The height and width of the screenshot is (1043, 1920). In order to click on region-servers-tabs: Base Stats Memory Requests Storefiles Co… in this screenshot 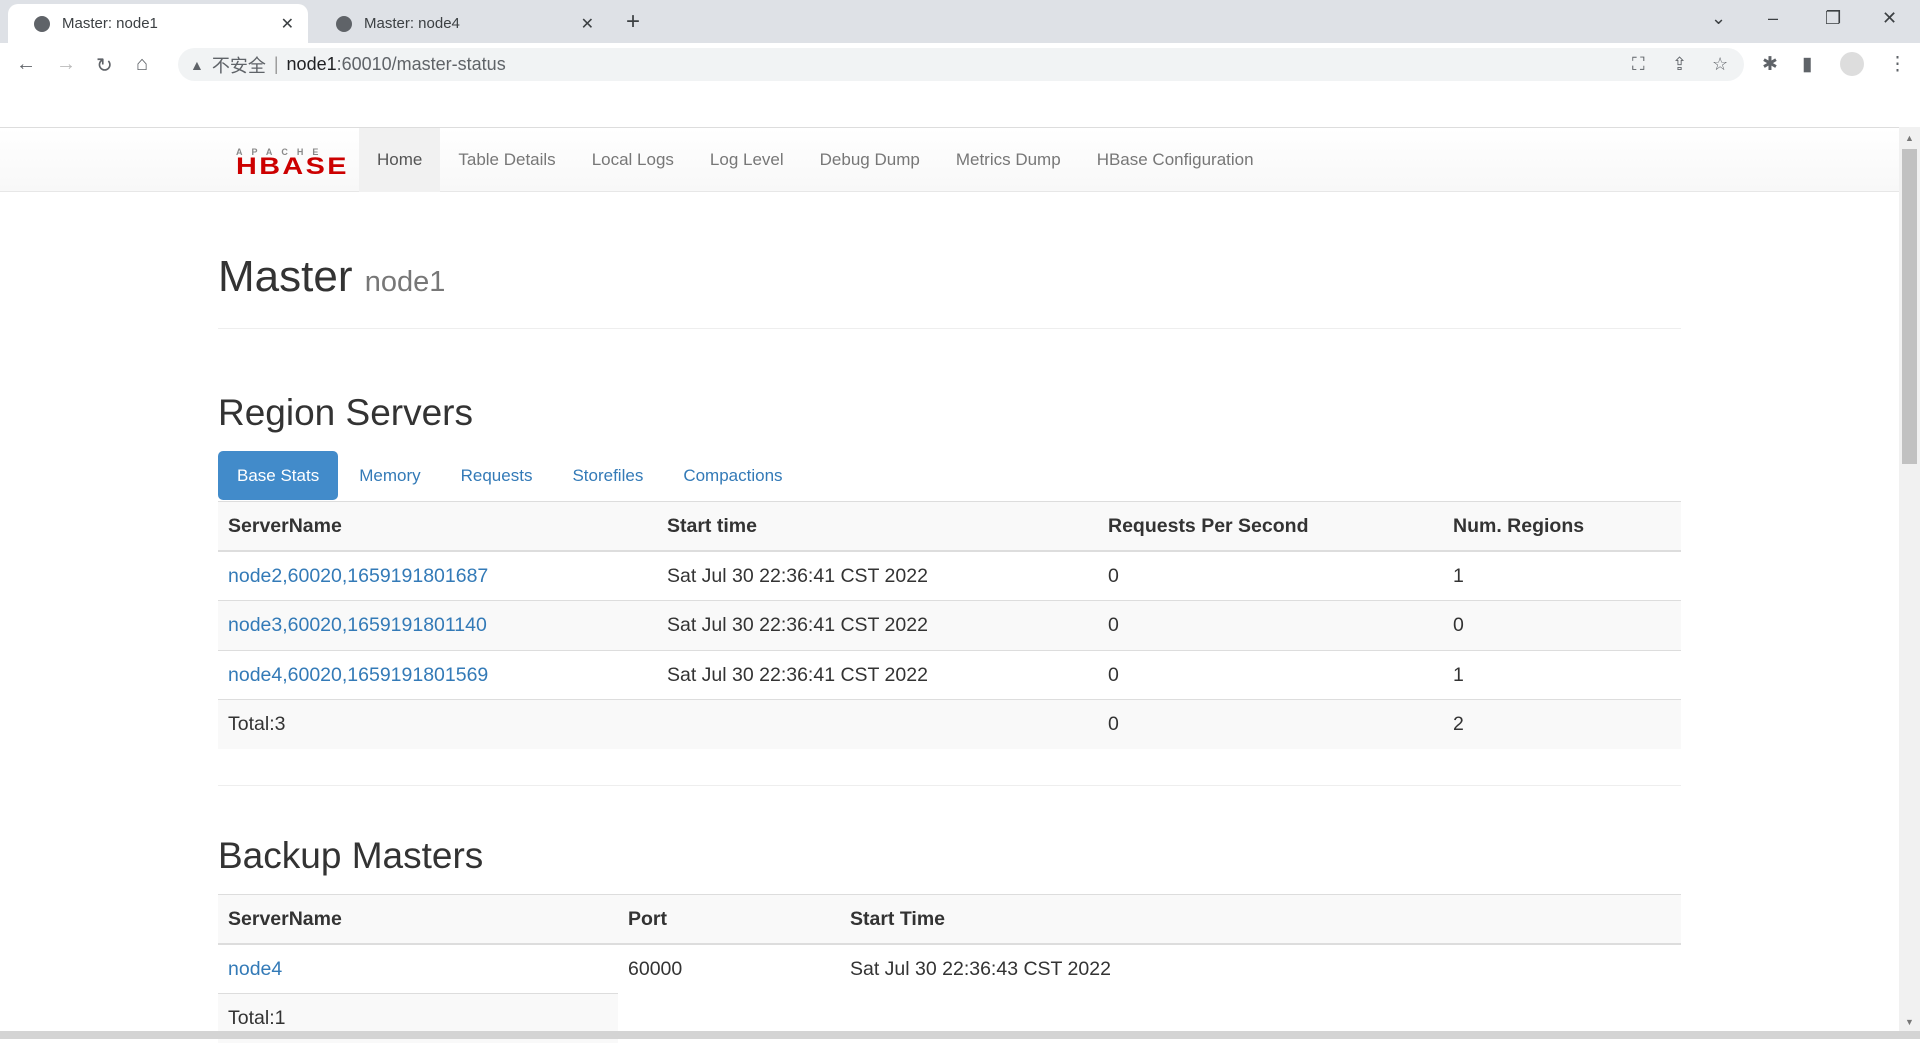, I will do `click(511, 475)`.